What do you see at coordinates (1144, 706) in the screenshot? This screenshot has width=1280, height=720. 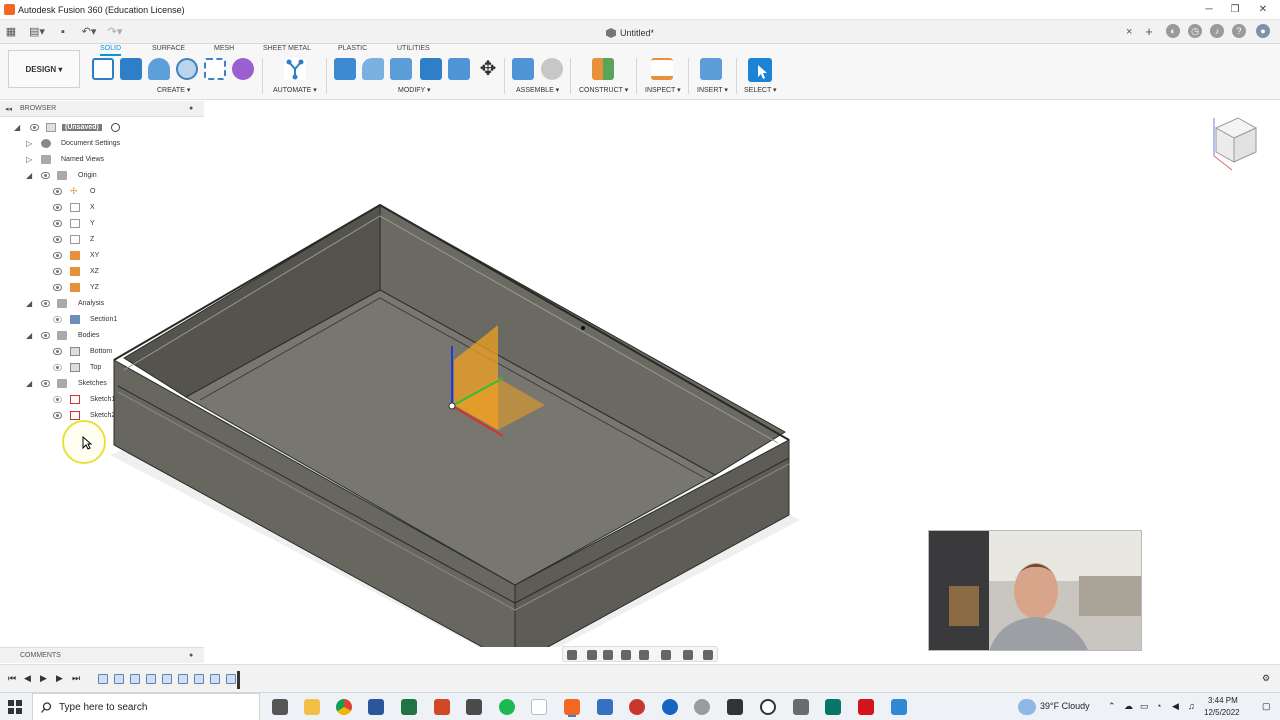 I see `network-icon: ▭` at bounding box center [1144, 706].